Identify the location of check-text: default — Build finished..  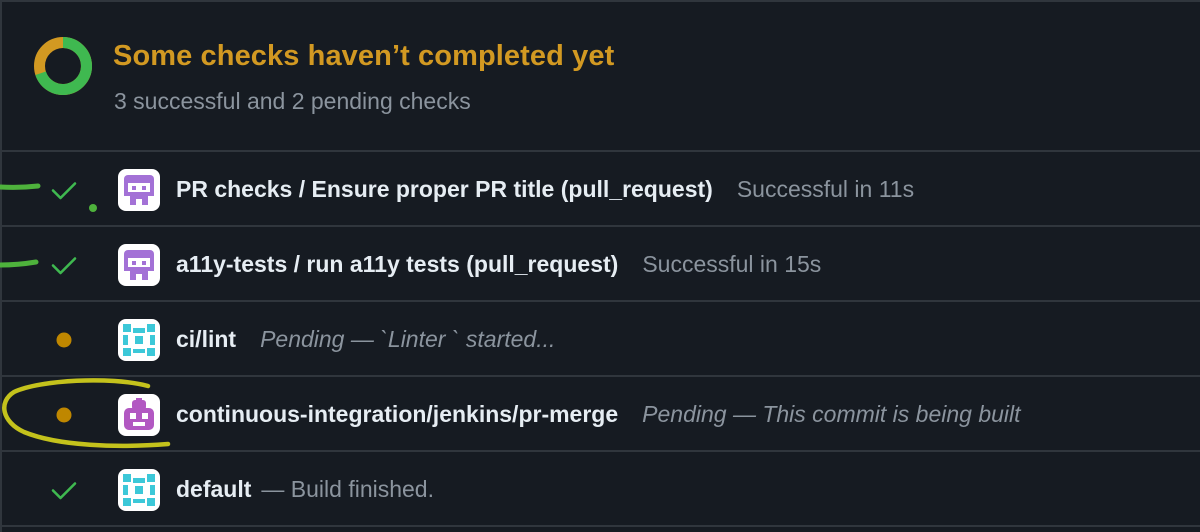
(305, 489).